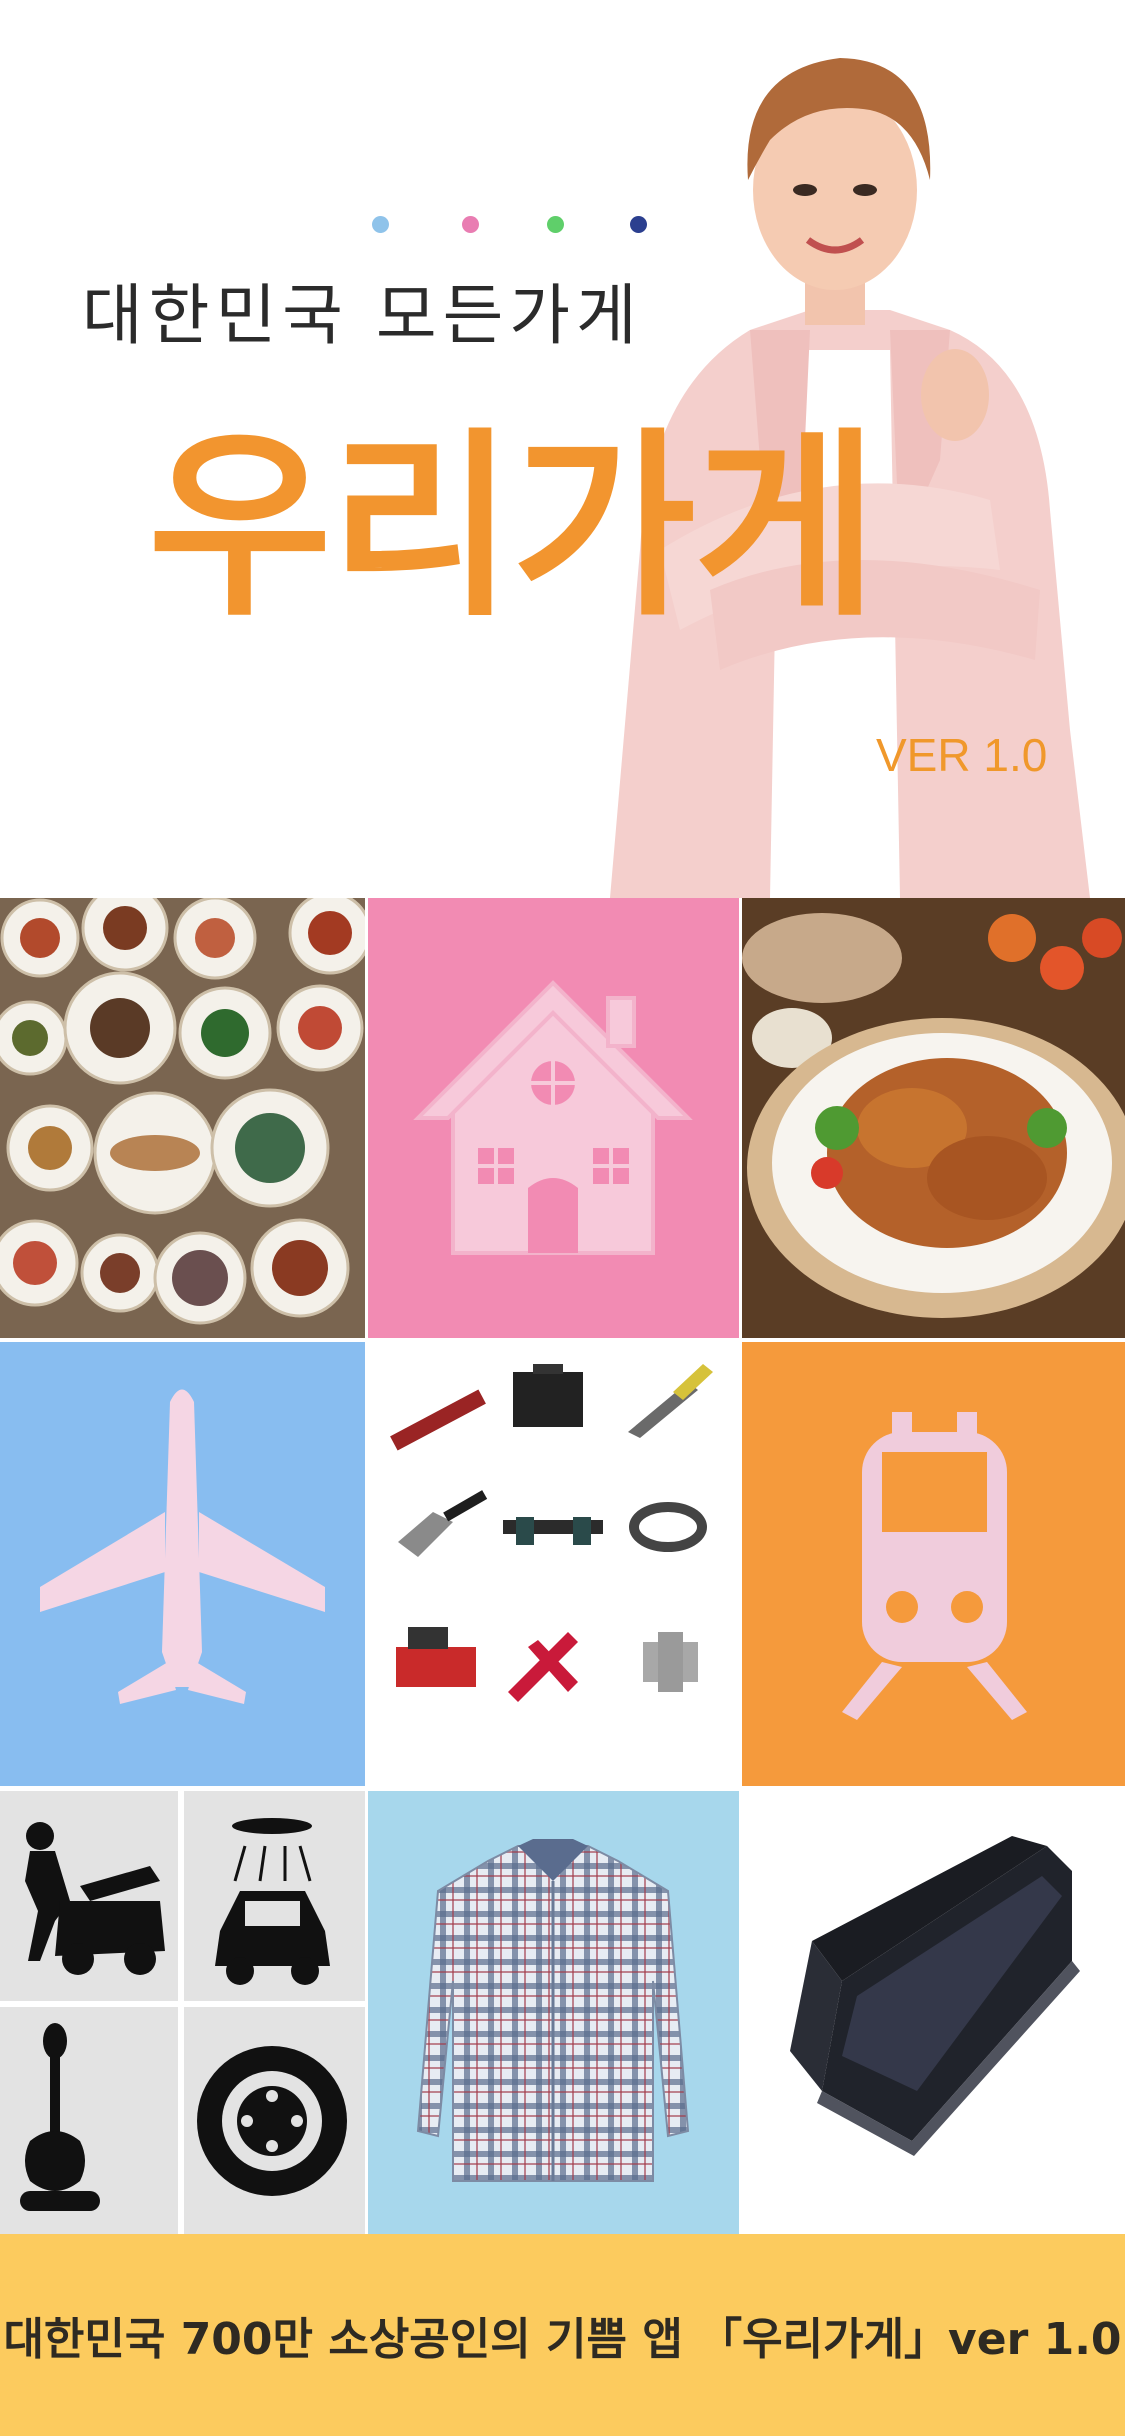 Image resolution: width=1125 pixels, height=2436 pixels. What do you see at coordinates (555, 224) in the screenshot?
I see `dot-green` at bounding box center [555, 224].